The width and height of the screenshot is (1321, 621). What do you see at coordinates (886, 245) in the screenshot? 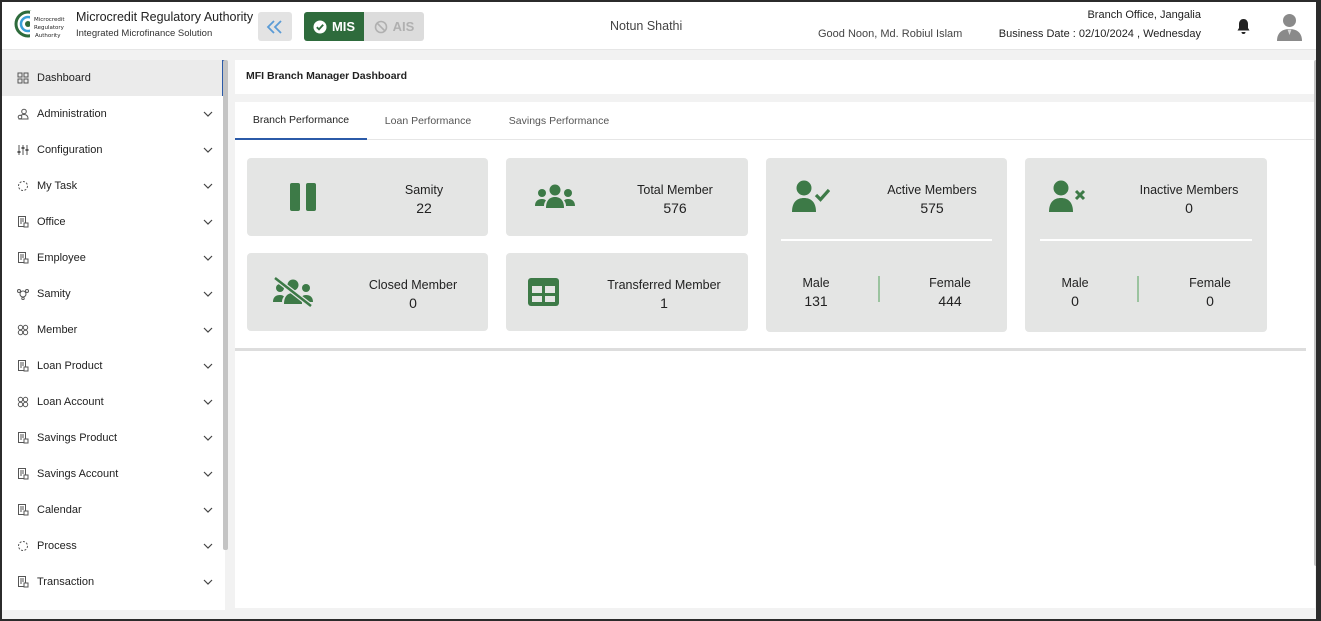
I see `active-members-card: Active Members 575 Male 131 Female 444` at bounding box center [886, 245].